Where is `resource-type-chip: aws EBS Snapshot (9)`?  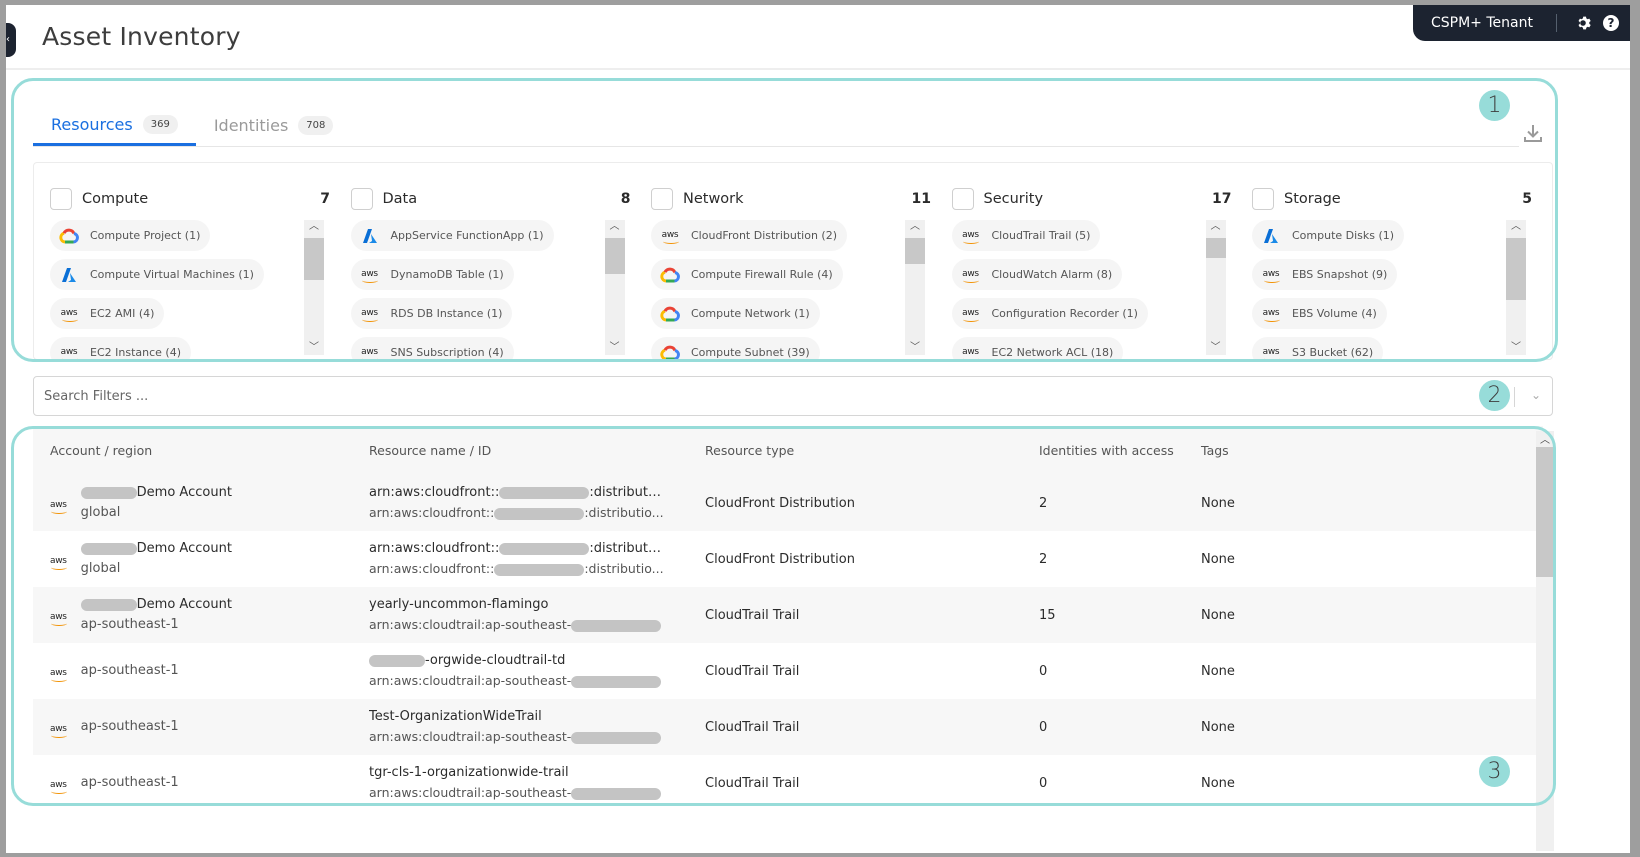 resource-type-chip: aws EBS Snapshot (9) is located at coordinates (1325, 274).